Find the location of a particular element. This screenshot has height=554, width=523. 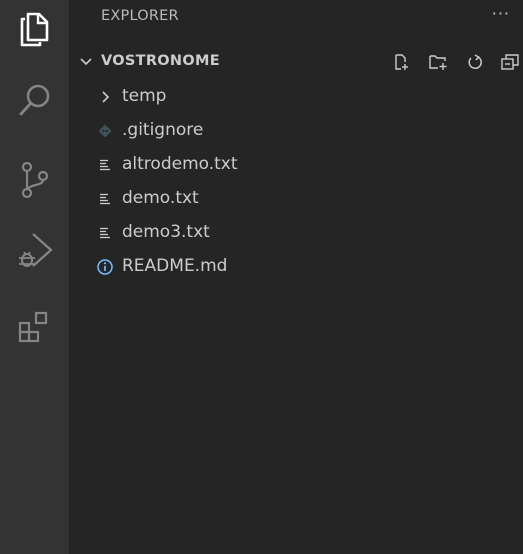

new-file-button is located at coordinates (401, 62).